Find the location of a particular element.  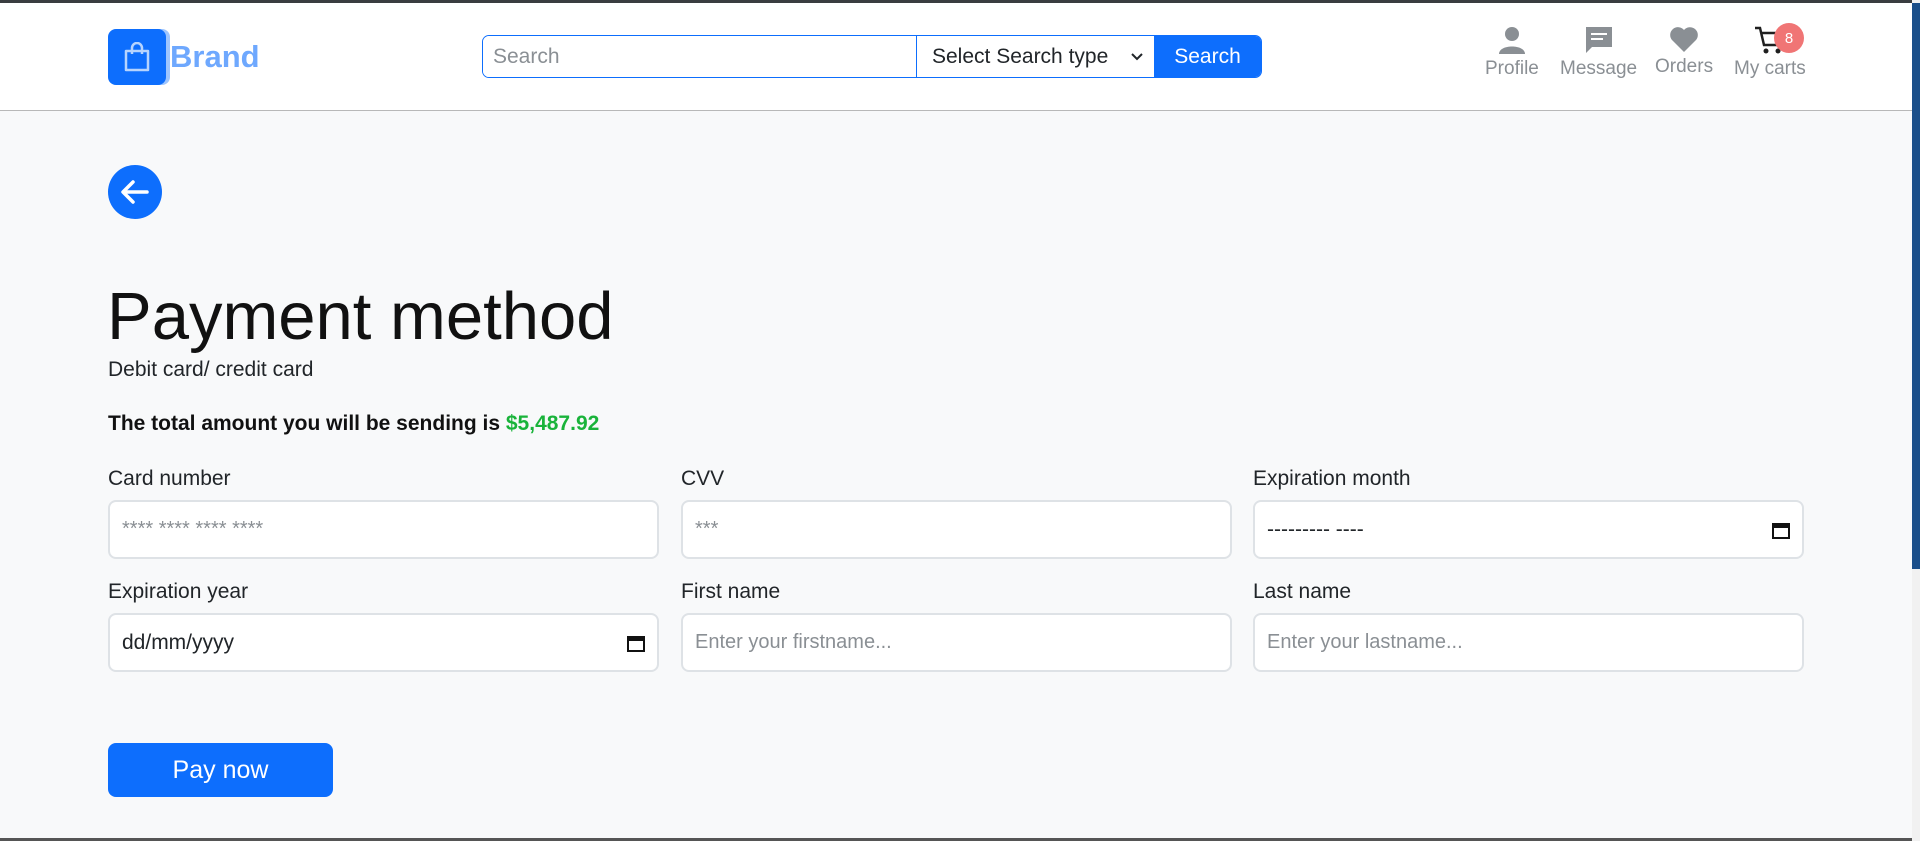

first-name-field: First name is located at coordinates (956, 626).